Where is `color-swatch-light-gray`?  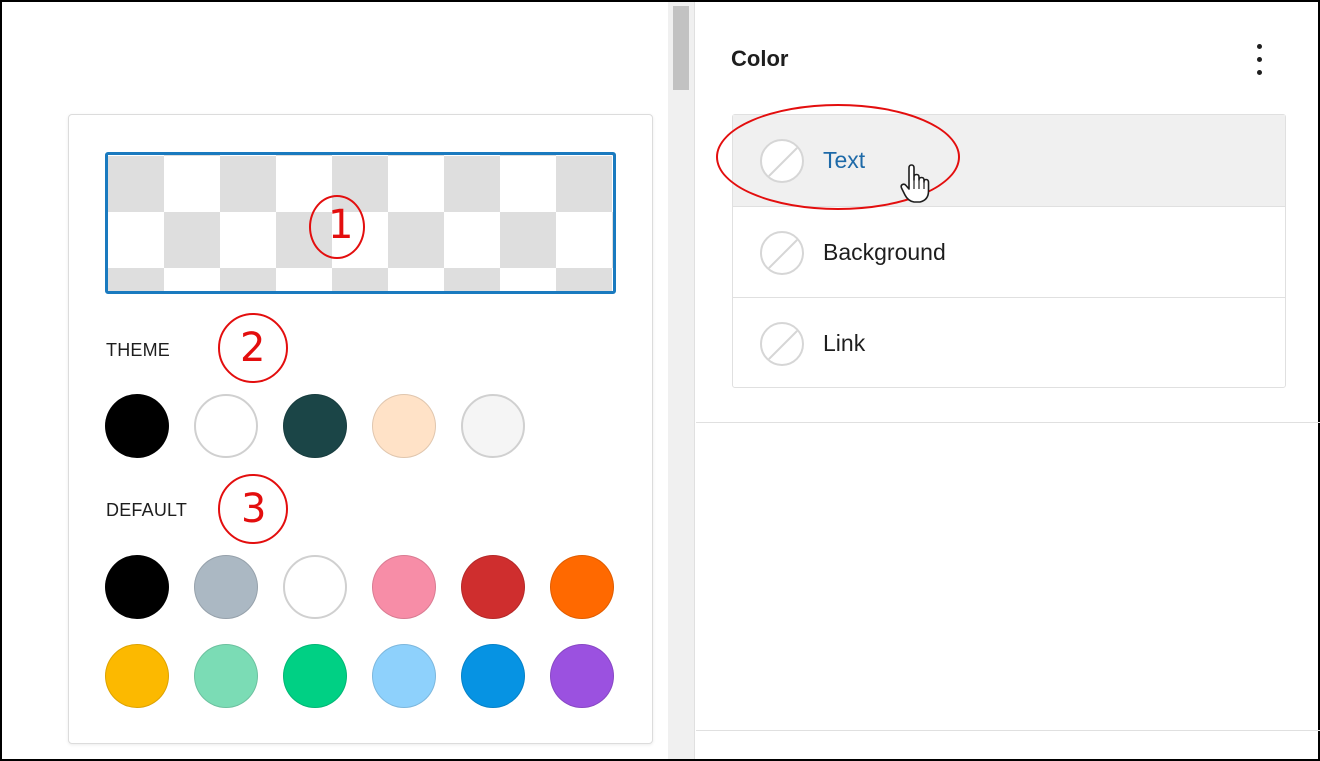 color-swatch-light-gray is located at coordinates (493, 426).